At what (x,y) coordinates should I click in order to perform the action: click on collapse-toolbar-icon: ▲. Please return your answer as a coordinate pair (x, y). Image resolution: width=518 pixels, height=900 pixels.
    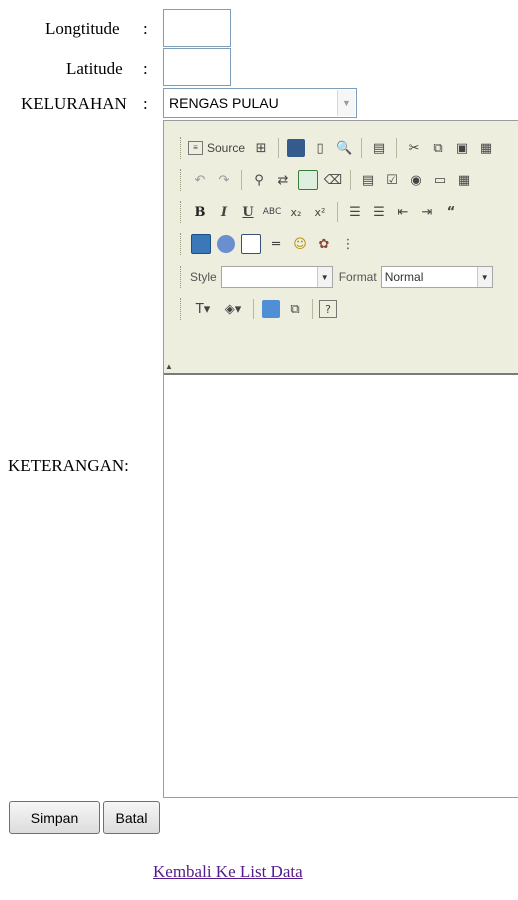
    Looking at the image, I should click on (169, 366).